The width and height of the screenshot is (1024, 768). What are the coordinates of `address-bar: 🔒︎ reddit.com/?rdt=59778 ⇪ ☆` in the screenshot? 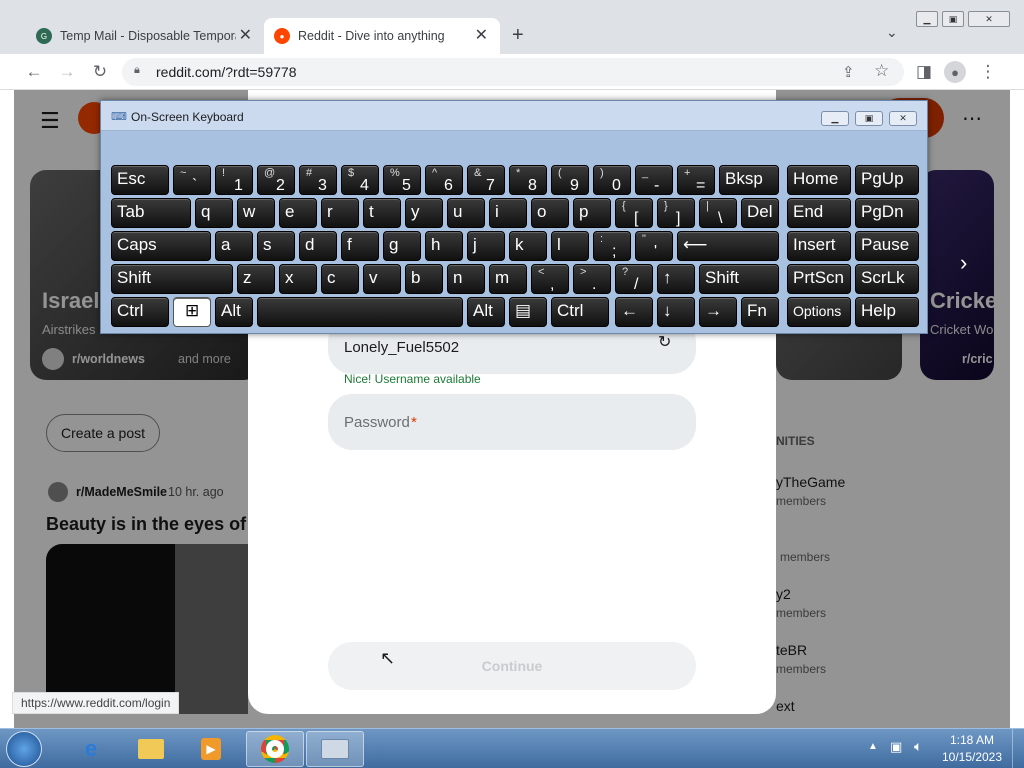 It's located at (513, 72).